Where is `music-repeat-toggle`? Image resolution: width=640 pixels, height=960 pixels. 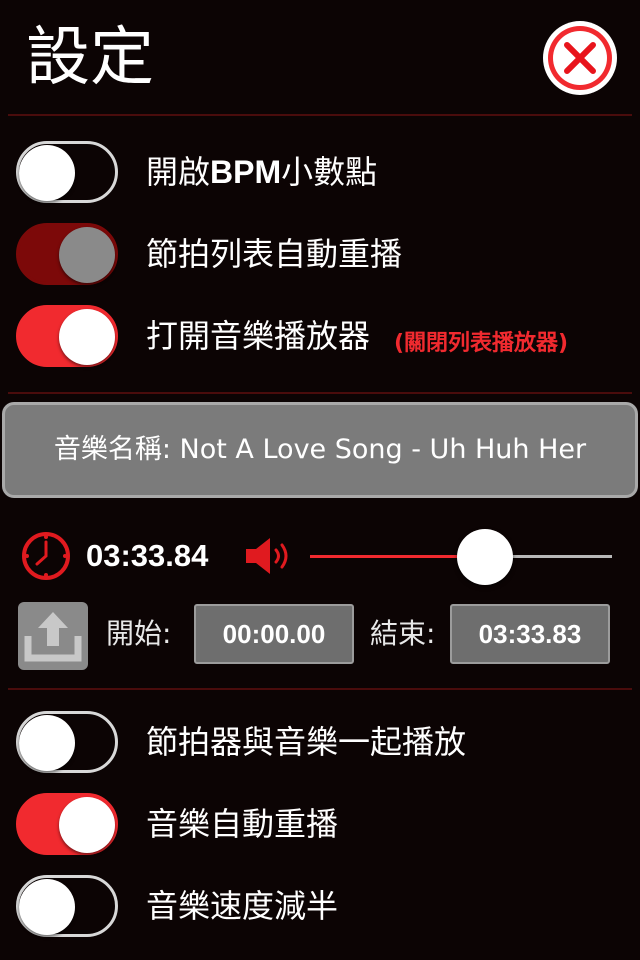
music-repeat-toggle is located at coordinates (67, 824).